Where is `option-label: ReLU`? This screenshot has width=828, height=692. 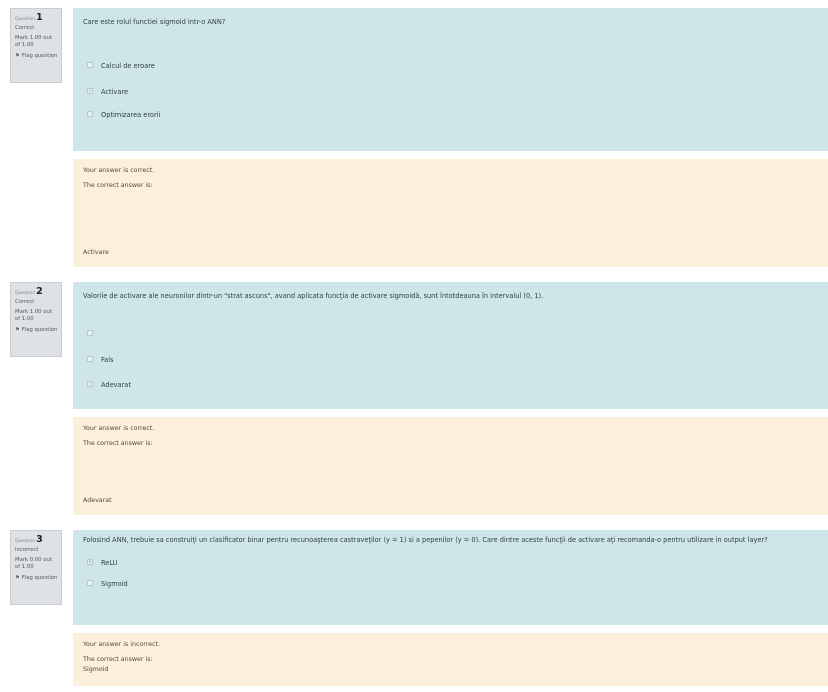
option-label: ReLU is located at coordinates (109, 563).